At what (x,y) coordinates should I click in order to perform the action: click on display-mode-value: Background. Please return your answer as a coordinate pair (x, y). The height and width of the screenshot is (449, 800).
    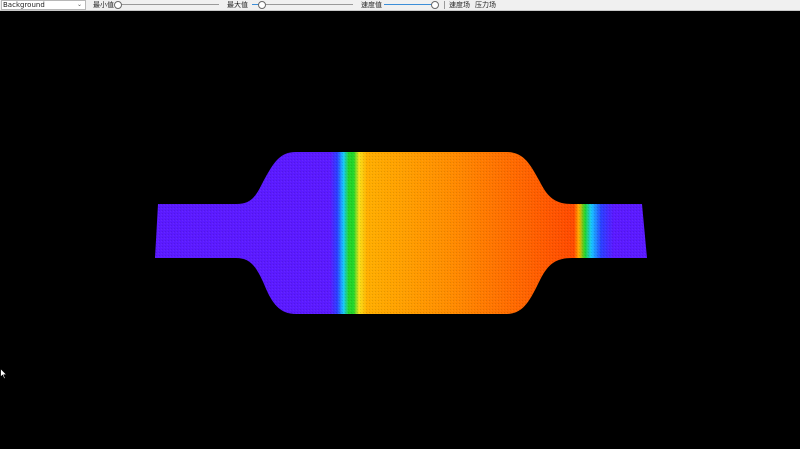
    Looking at the image, I should click on (24, 5).